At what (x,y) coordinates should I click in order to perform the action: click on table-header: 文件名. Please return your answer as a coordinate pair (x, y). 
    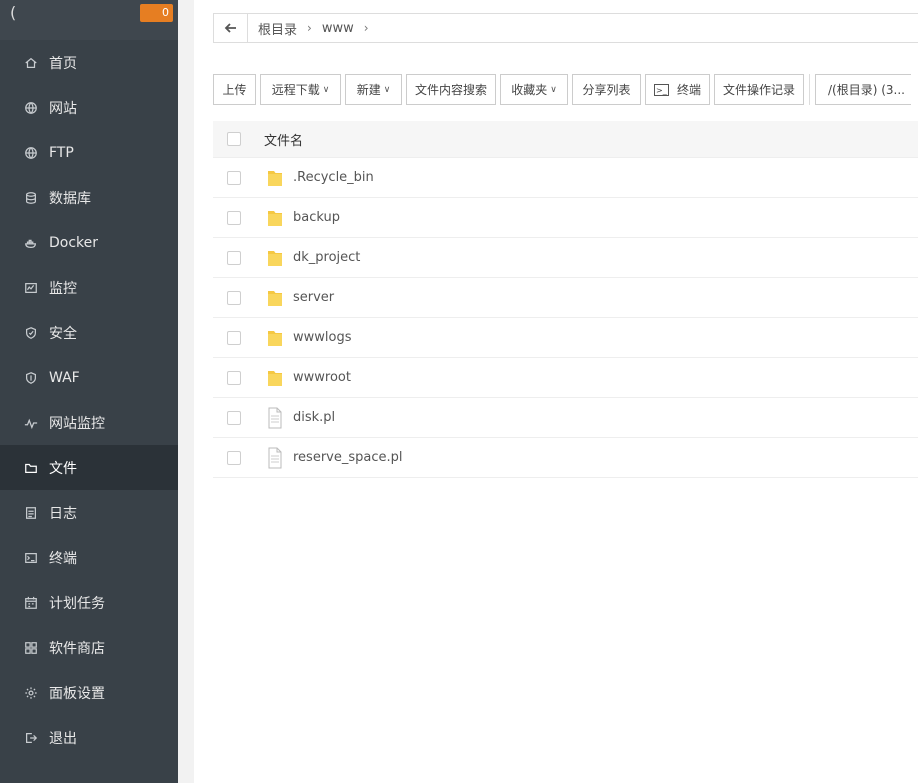
    Looking at the image, I should click on (565, 139).